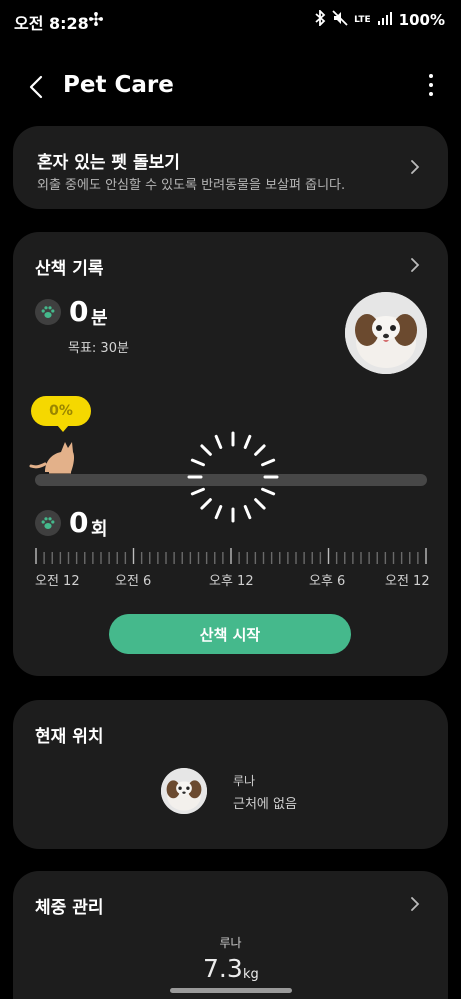  What do you see at coordinates (61, 414) in the screenshot?
I see `progress-bubble: 0%` at bounding box center [61, 414].